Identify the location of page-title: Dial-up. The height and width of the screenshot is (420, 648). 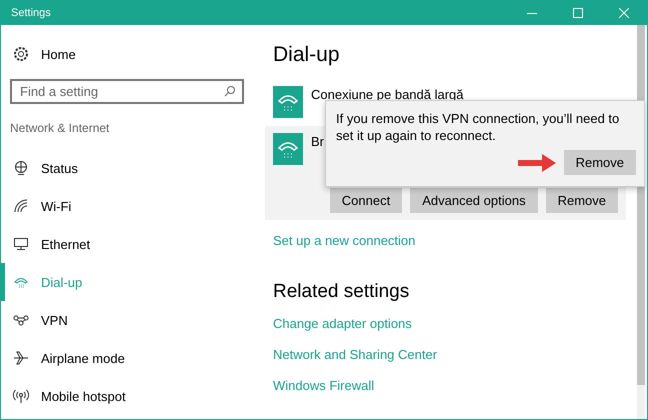
(306, 55).